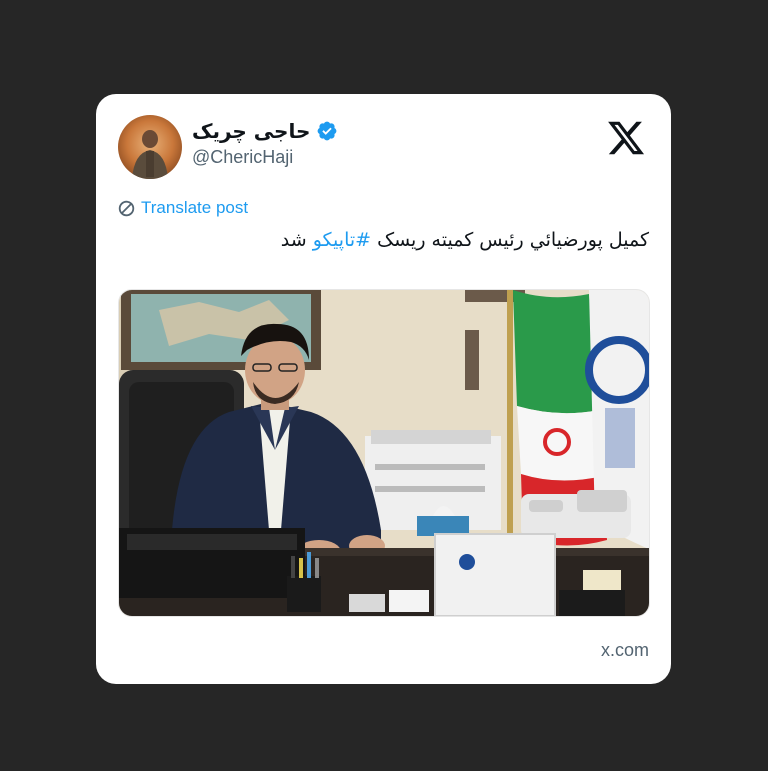 This screenshot has width=768, height=771. Describe the element at coordinates (625, 650) in the screenshot. I see `source-domain: x.com` at that location.